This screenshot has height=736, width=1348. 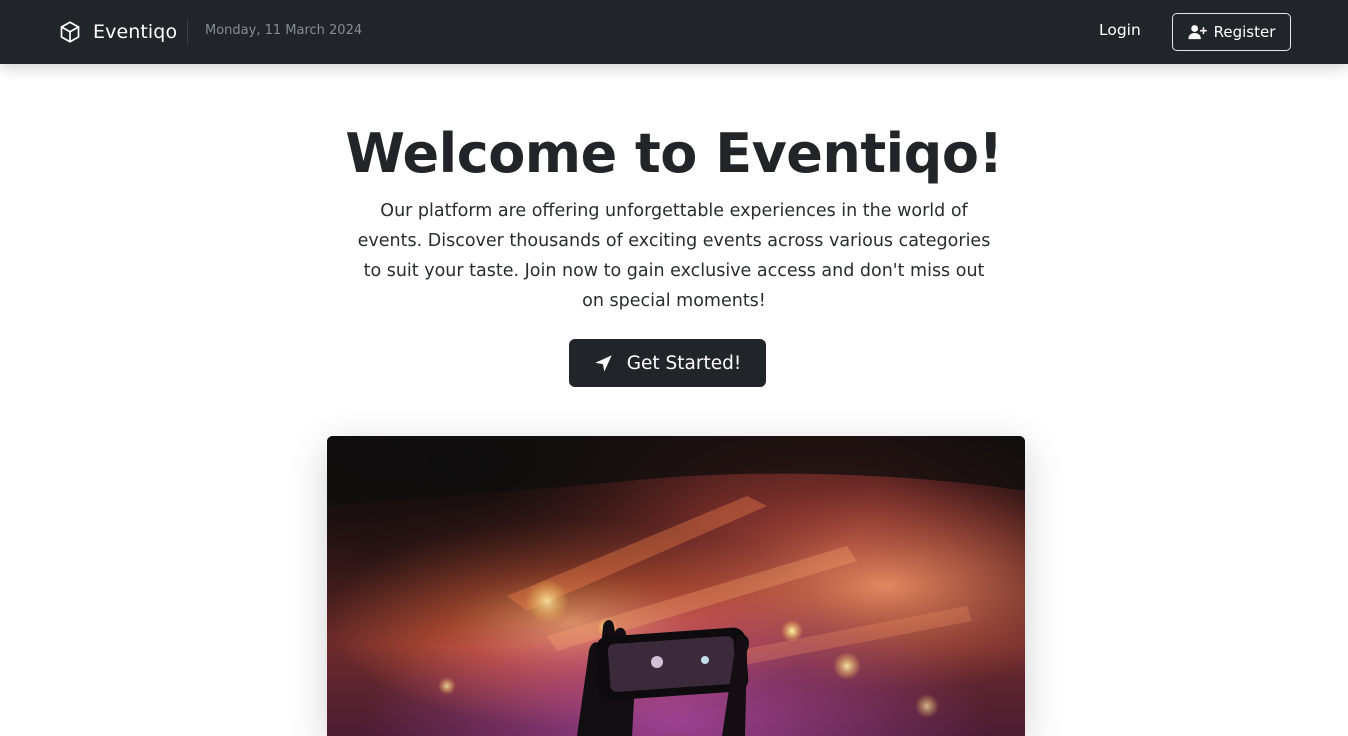 What do you see at coordinates (1120, 30) in the screenshot?
I see `login-link: Login` at bounding box center [1120, 30].